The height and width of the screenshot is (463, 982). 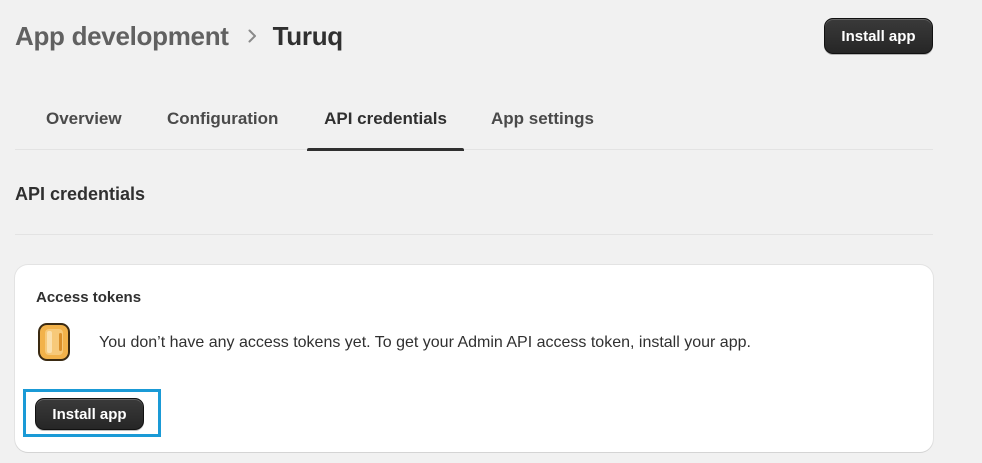 I want to click on tab-api-credentials: API credentials, so click(x=385, y=124).